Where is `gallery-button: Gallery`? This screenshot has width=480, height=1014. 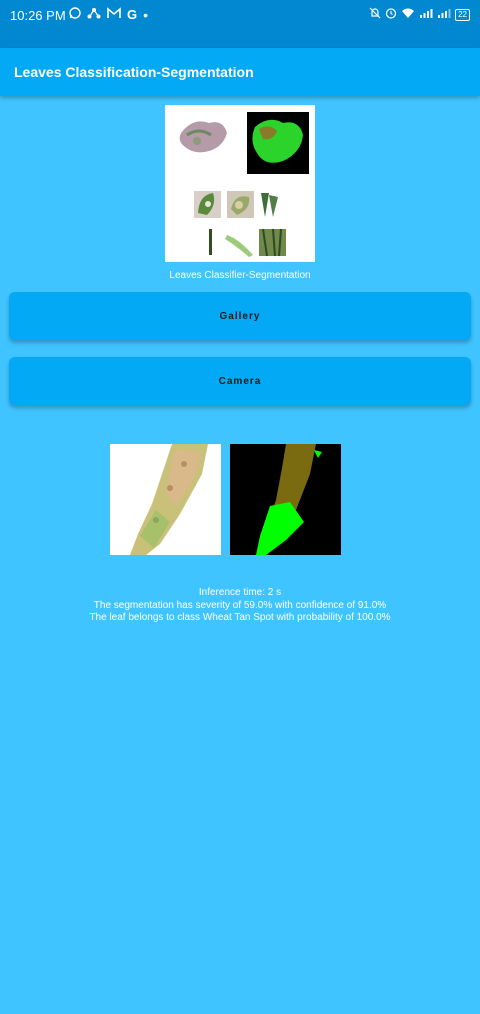 gallery-button: Gallery is located at coordinates (240, 316).